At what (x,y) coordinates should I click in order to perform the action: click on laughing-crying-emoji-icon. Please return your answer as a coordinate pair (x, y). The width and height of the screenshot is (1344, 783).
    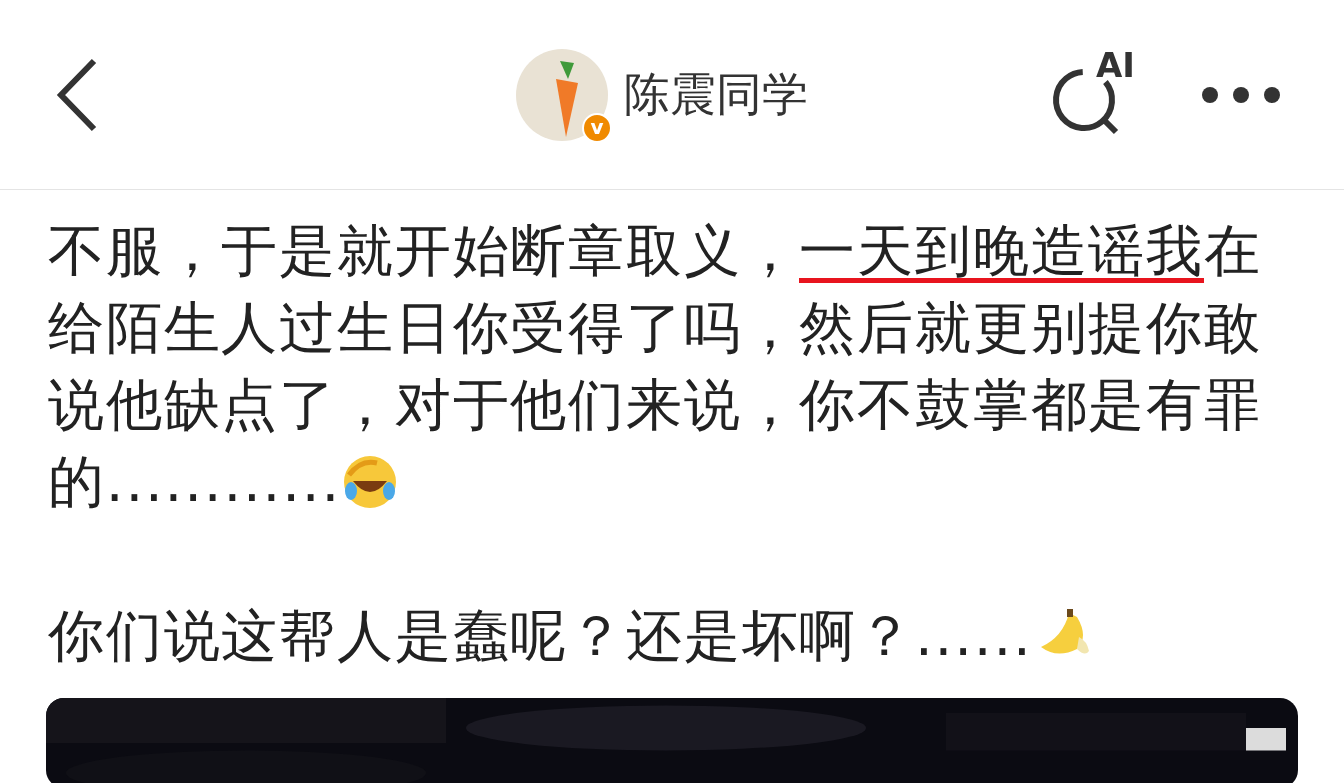
    Looking at the image, I should click on (370, 482).